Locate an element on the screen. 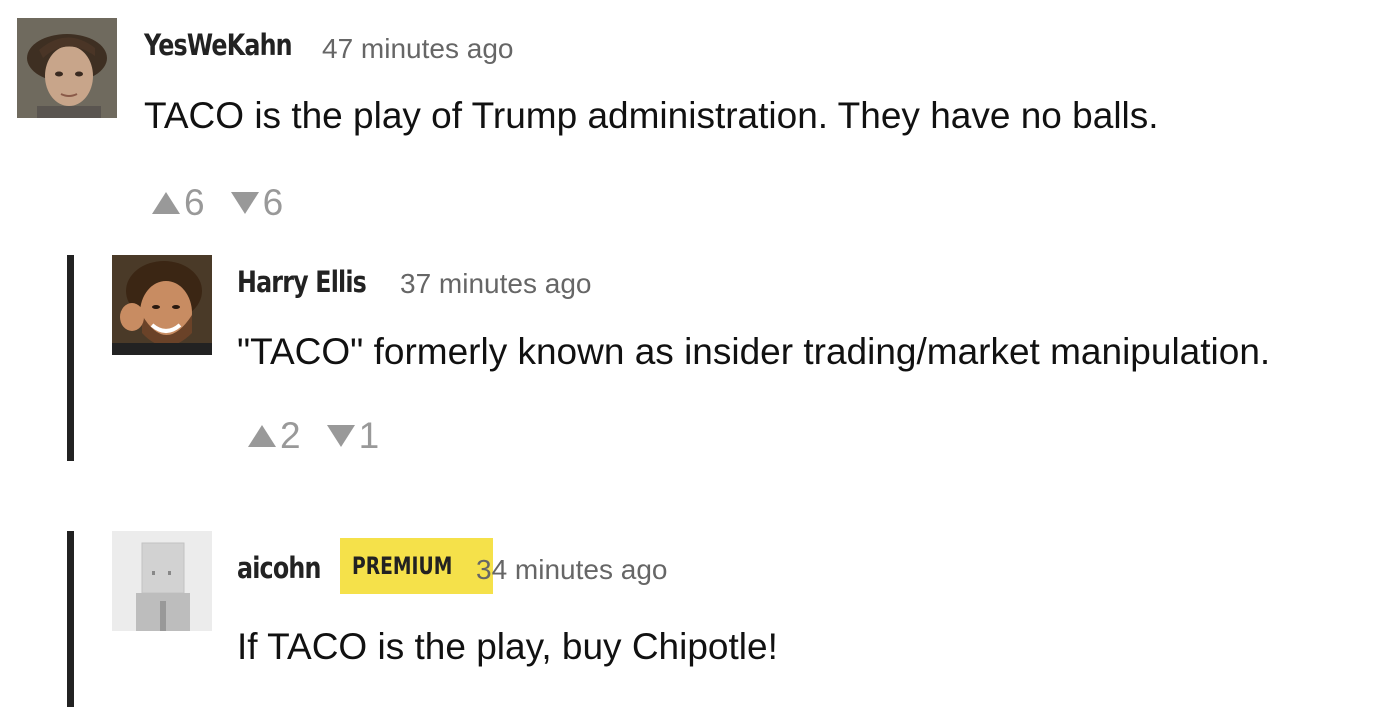 Image resolution: width=1375 pixels, height=707 pixels. upvote-count: 6 is located at coordinates (194, 202).